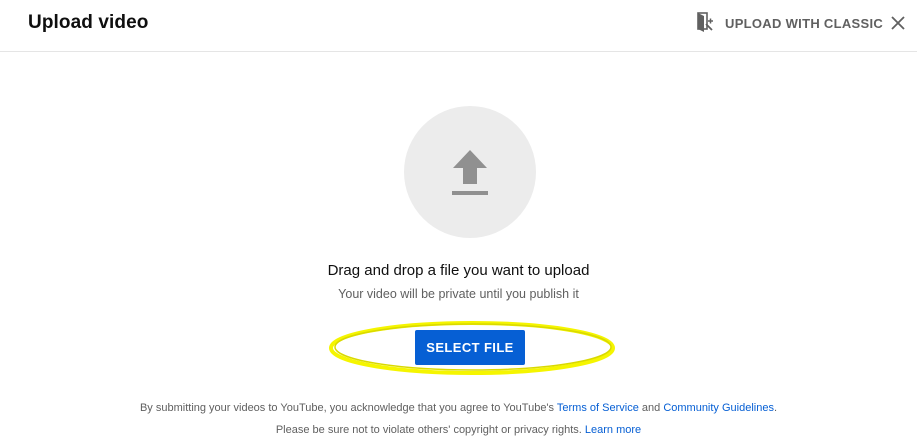 Image resolution: width=917 pixels, height=439 pixels. What do you see at coordinates (470, 347) in the screenshot?
I see `select-file-button: SELECT FILE` at bounding box center [470, 347].